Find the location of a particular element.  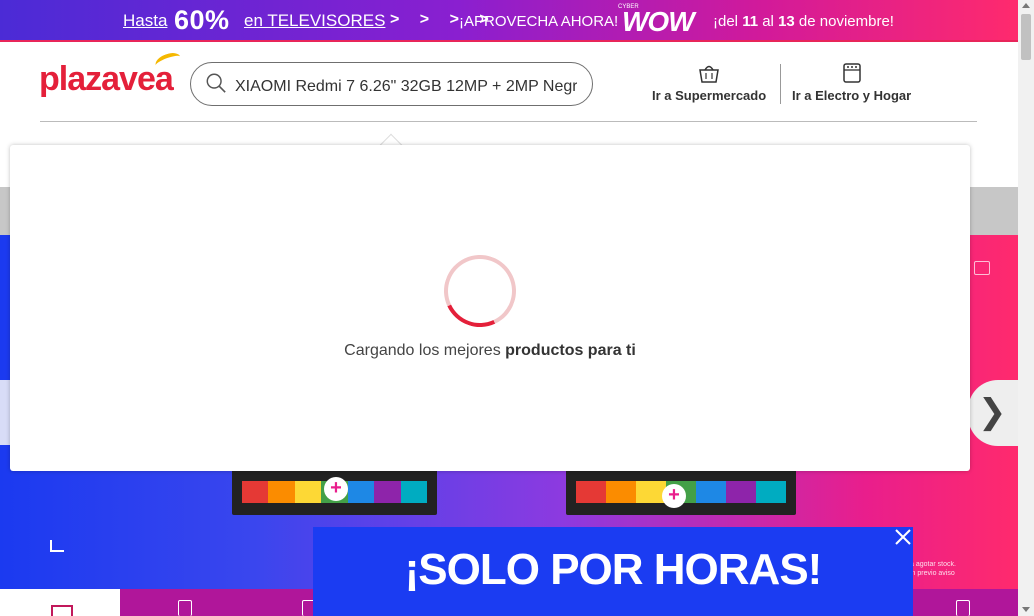

plus-badge-left: + is located at coordinates (336, 489).